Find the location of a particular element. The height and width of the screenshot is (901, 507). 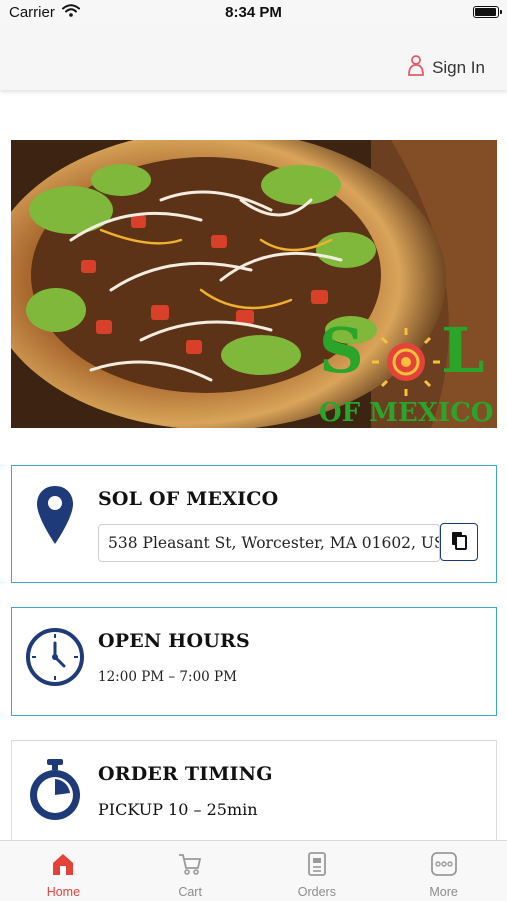

tab-home: Home is located at coordinates (63, 871).